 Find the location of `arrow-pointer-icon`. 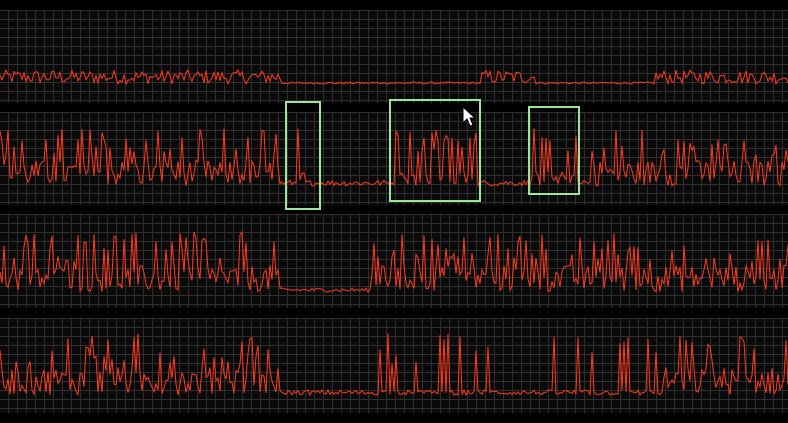

arrow-pointer-icon is located at coordinates (469, 116).